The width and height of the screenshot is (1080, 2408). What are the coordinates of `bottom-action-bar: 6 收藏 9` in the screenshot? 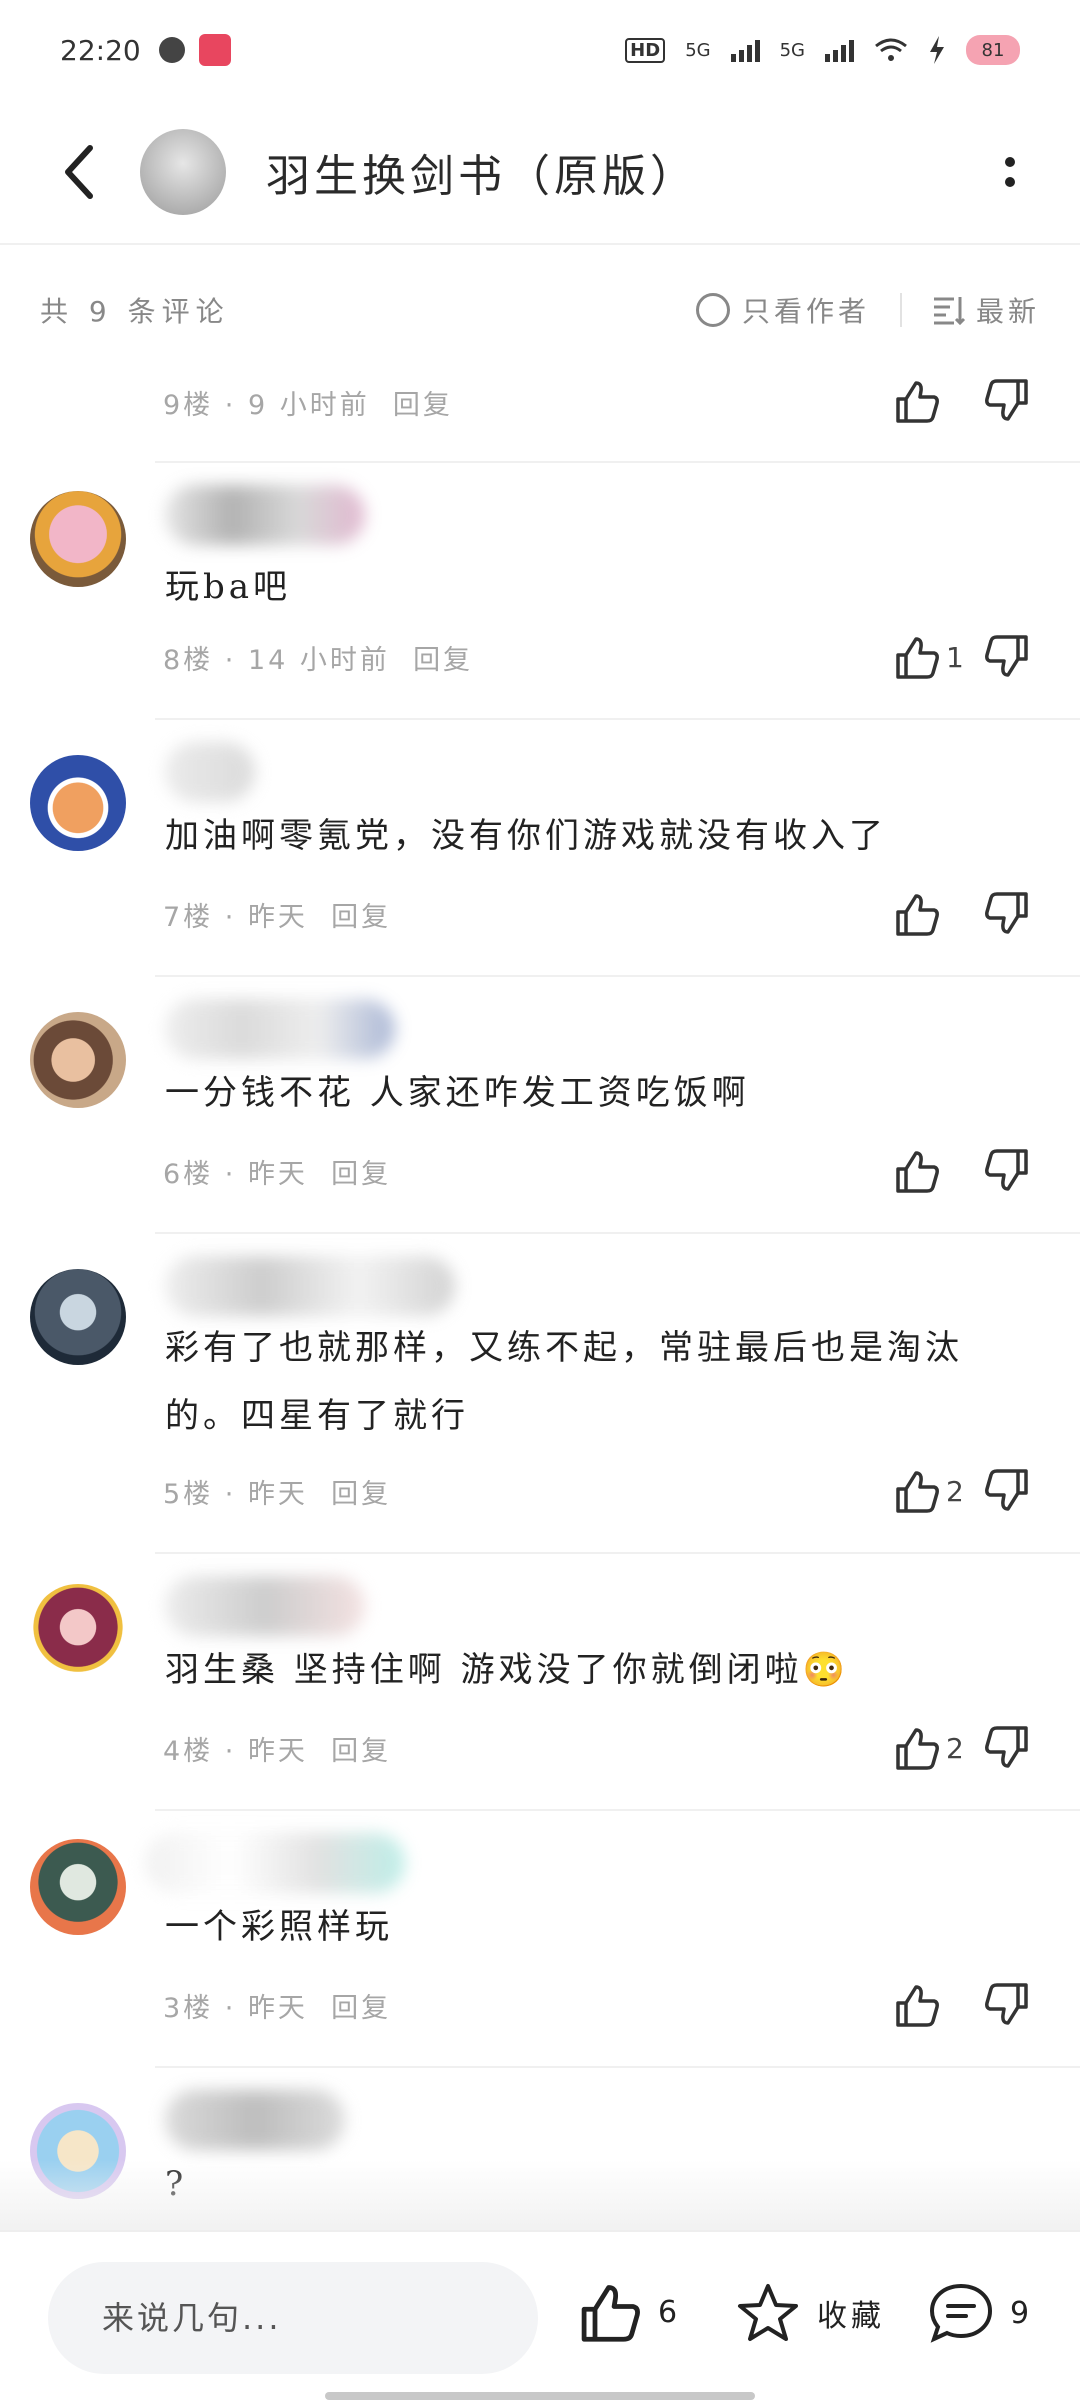 It's located at (540, 2319).